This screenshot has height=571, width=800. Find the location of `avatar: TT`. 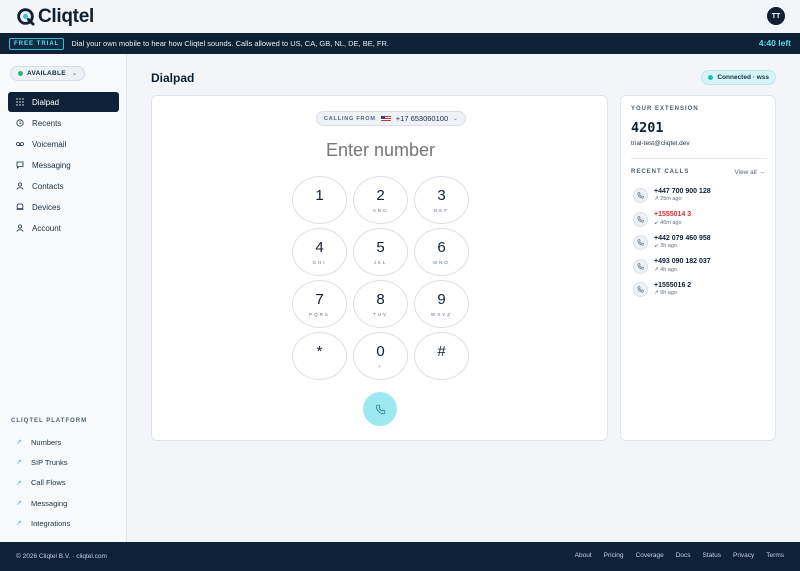

avatar: TT is located at coordinates (776, 16).